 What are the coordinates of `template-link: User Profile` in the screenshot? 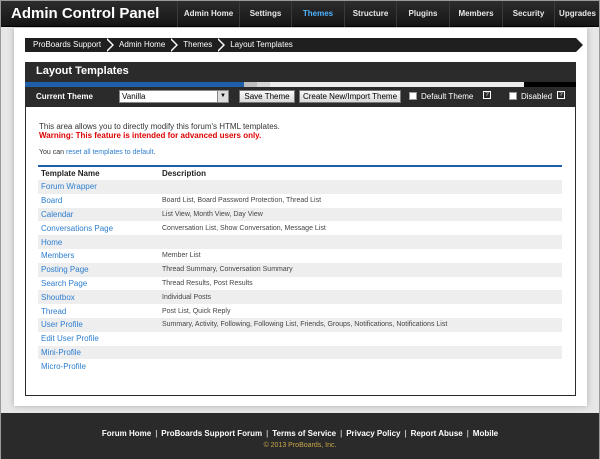 It's located at (100, 324).